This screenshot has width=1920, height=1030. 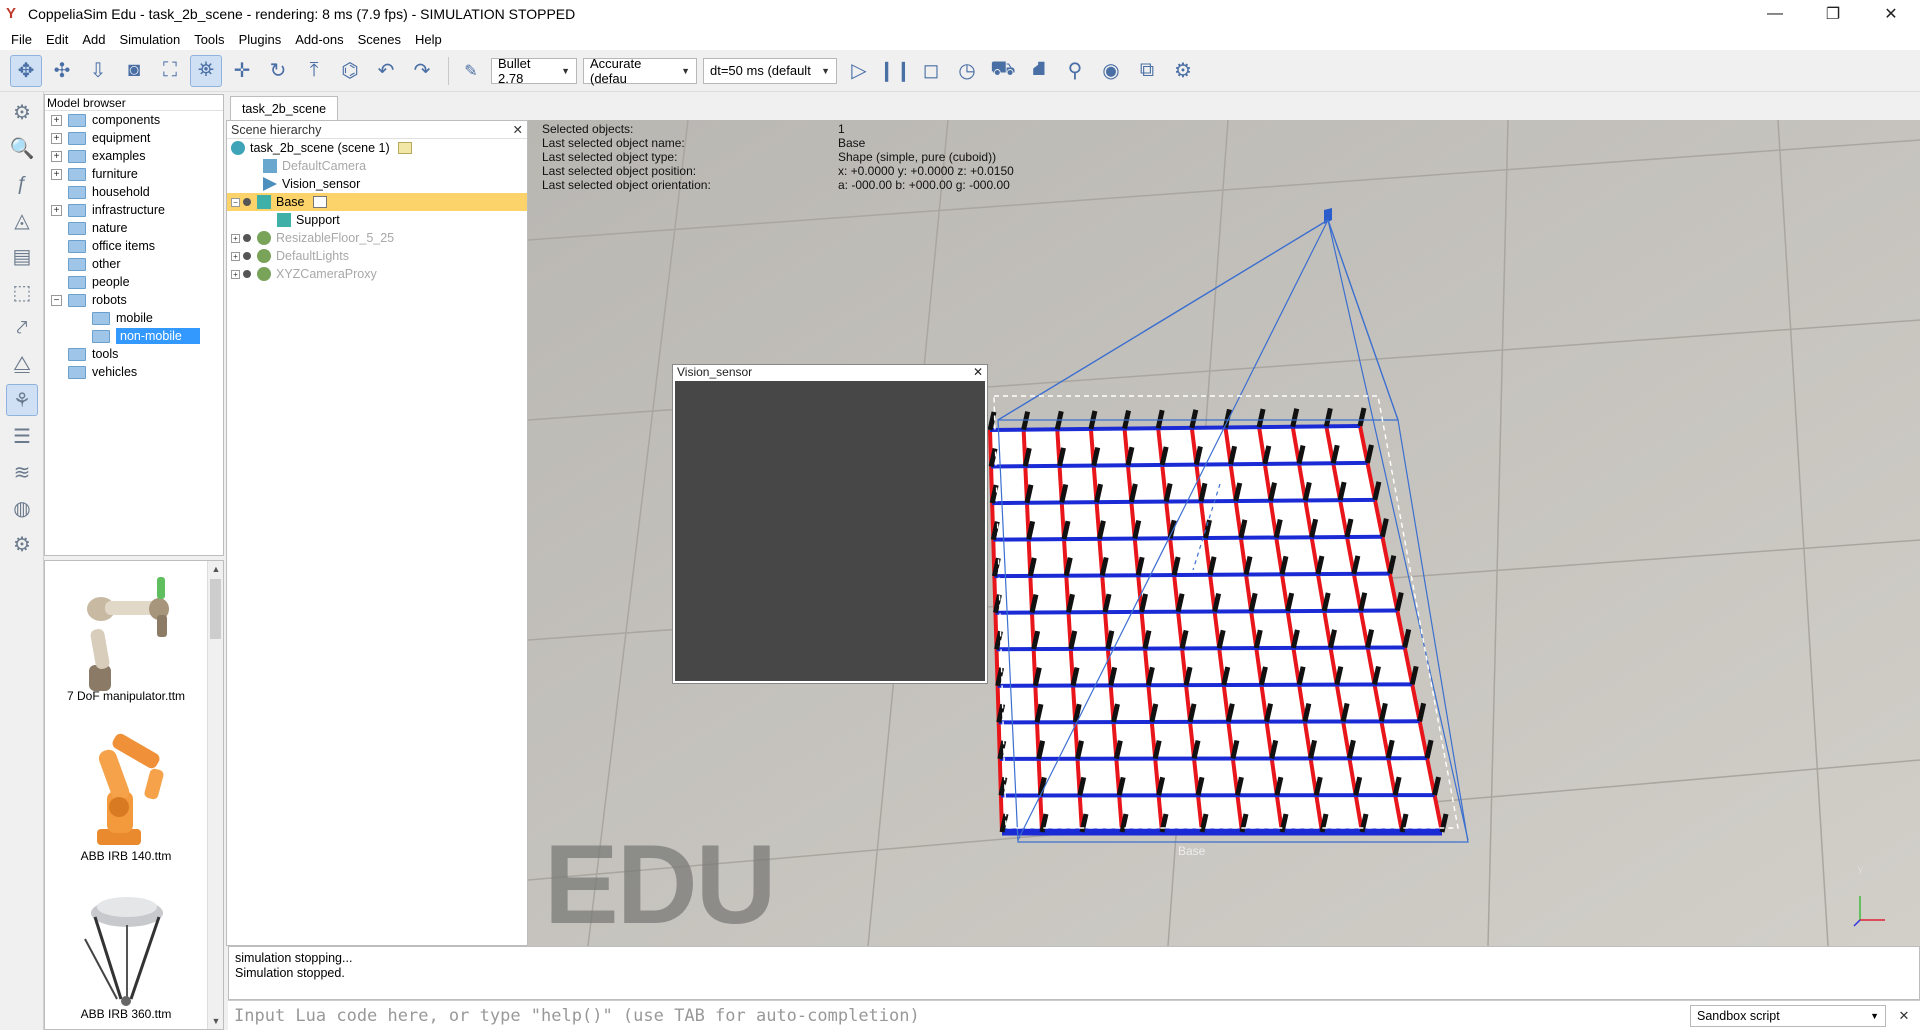 I want to click on page-selector-icon: ⧉, so click(x=1147, y=71).